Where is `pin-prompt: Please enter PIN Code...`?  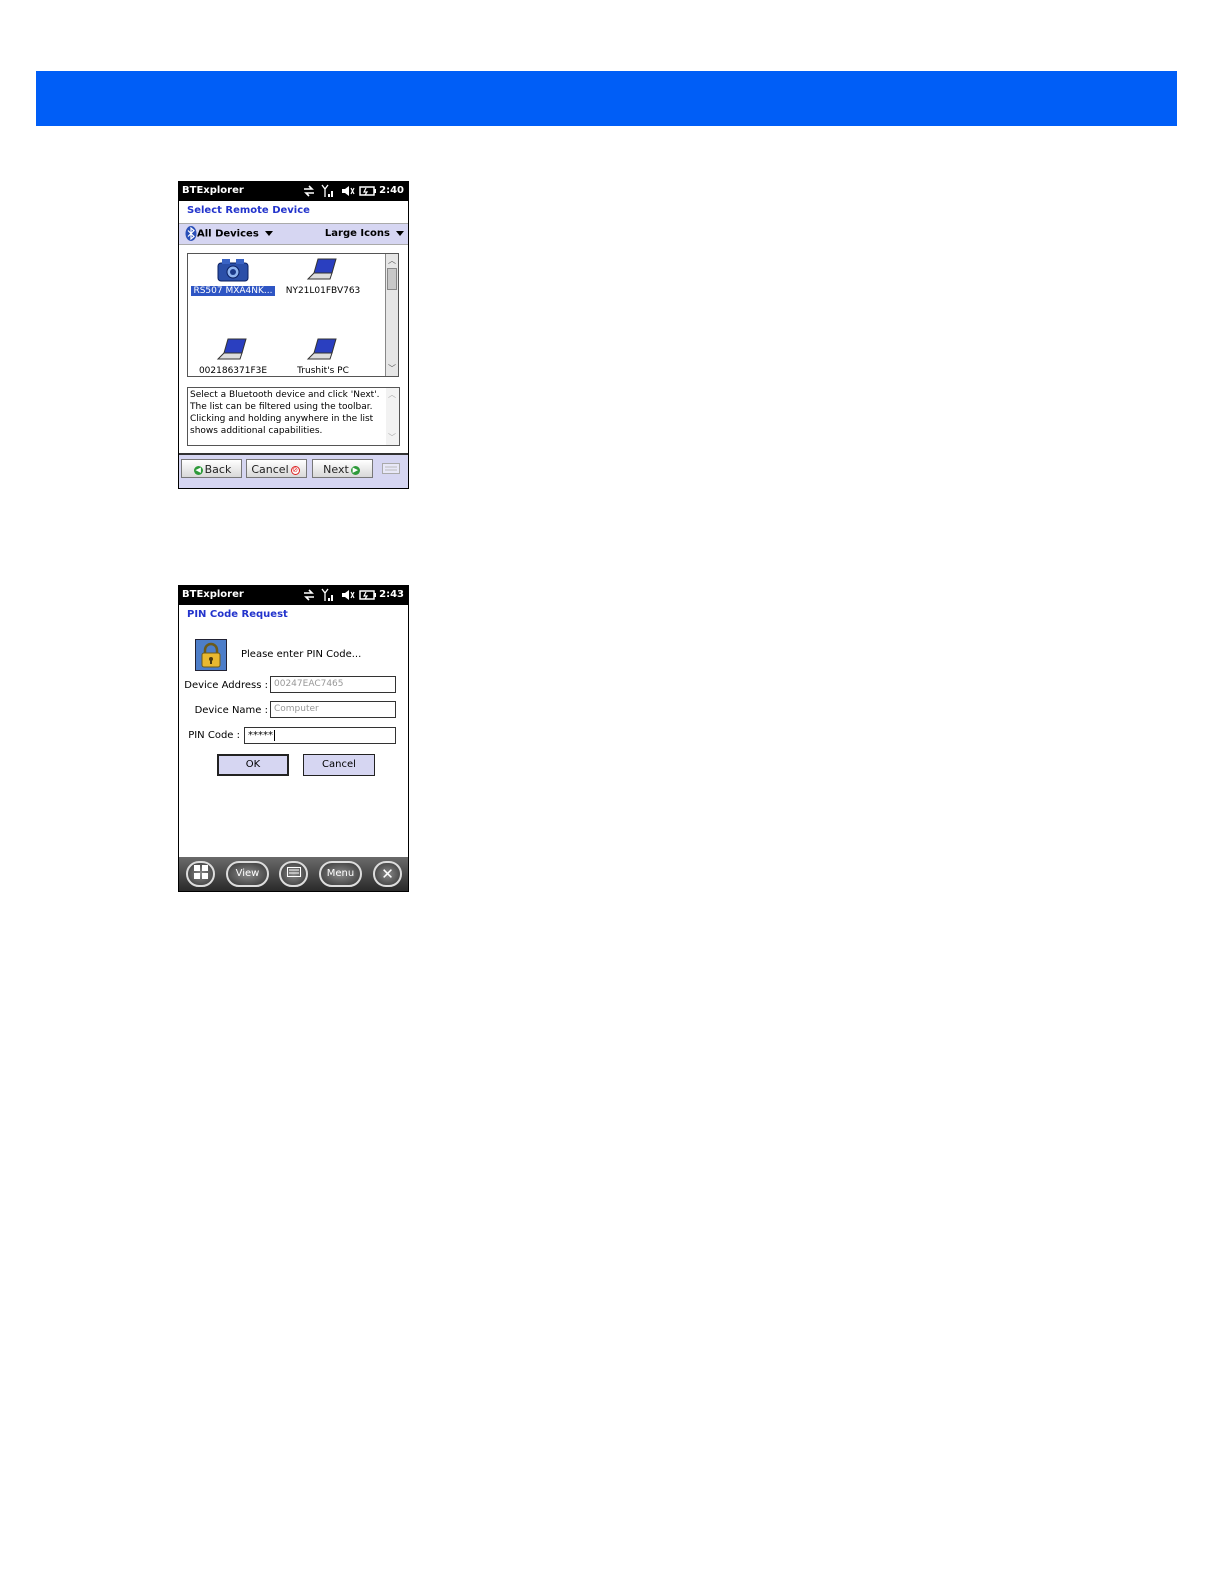
pin-prompt: Please enter PIN Code... is located at coordinates (301, 654).